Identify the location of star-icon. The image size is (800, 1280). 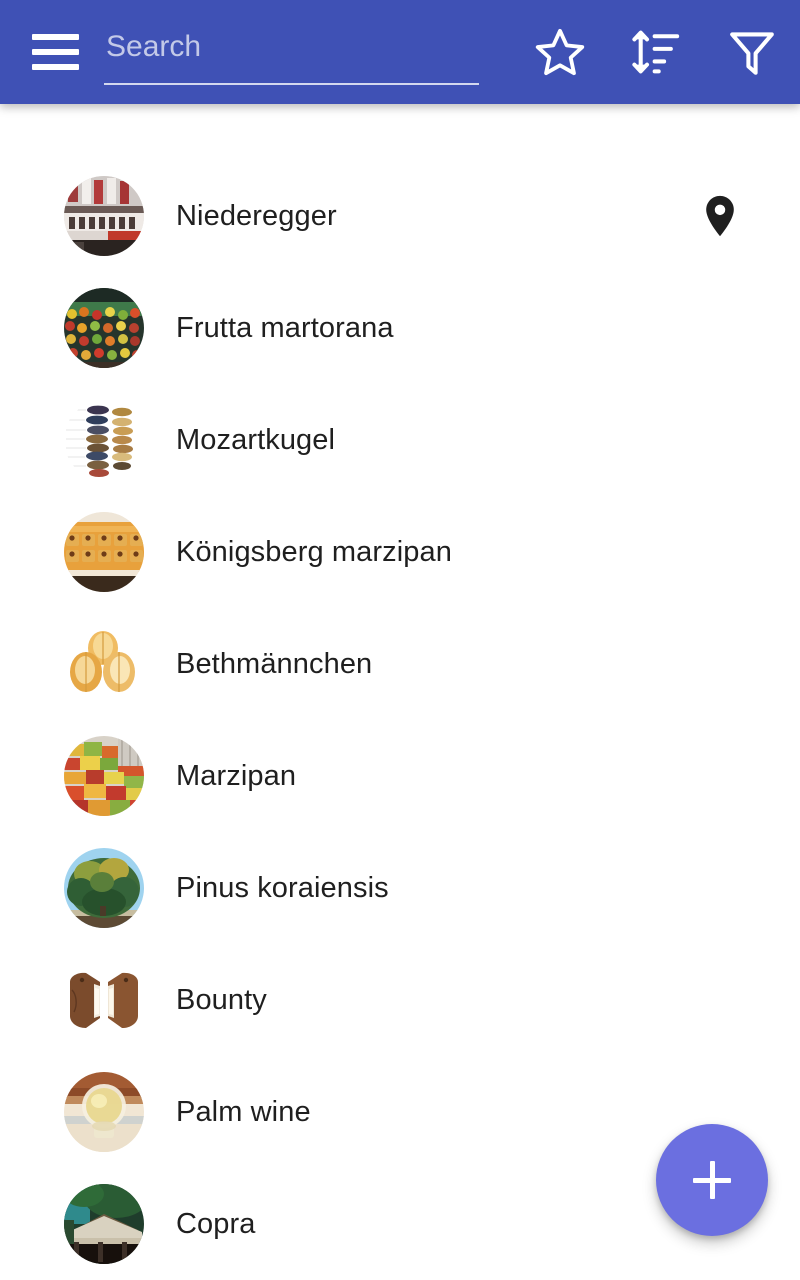
(560, 52).